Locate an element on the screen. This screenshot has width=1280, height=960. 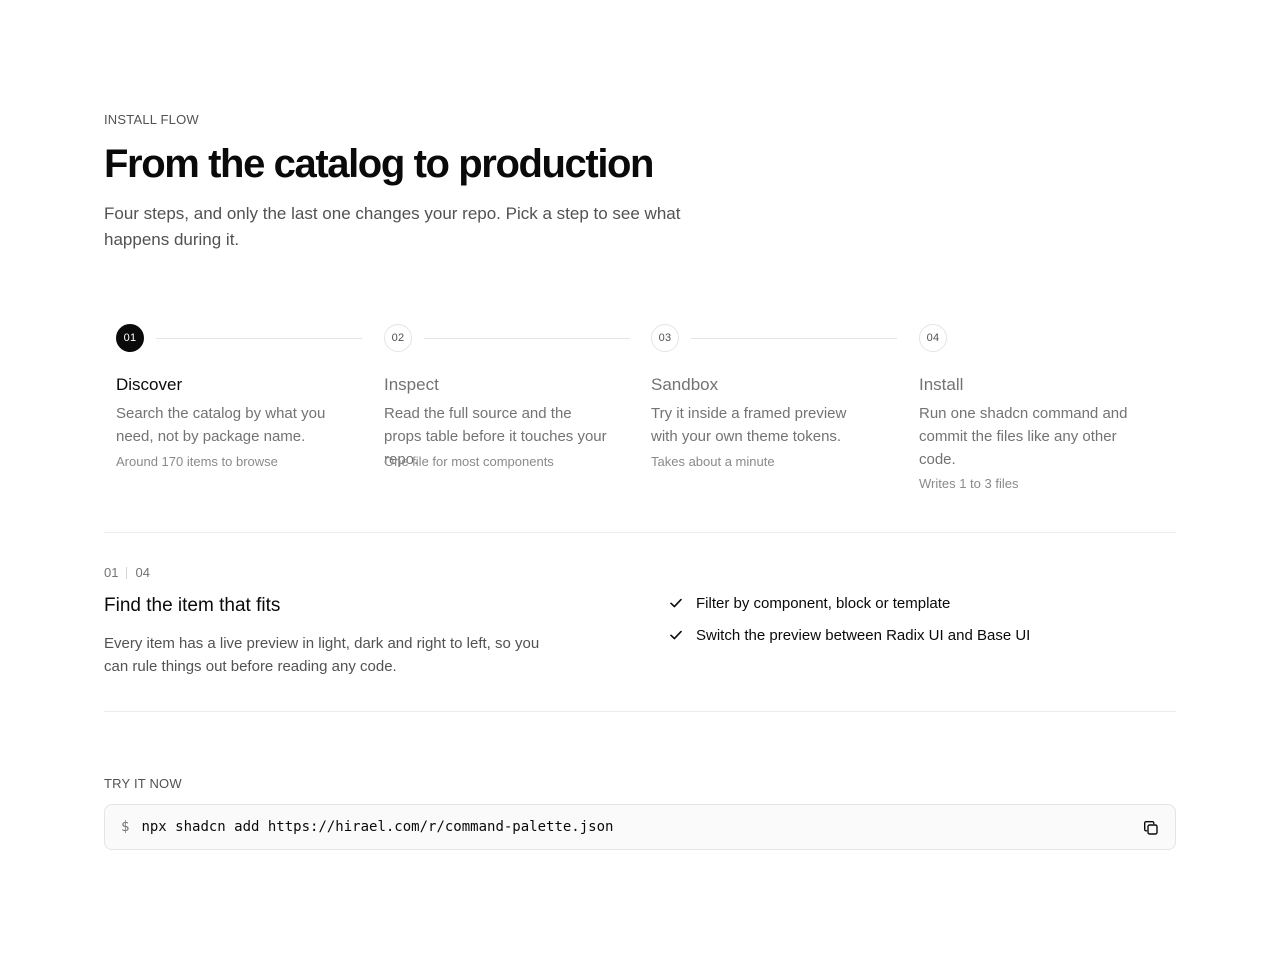
shell-prompt: $ is located at coordinates (125, 827).